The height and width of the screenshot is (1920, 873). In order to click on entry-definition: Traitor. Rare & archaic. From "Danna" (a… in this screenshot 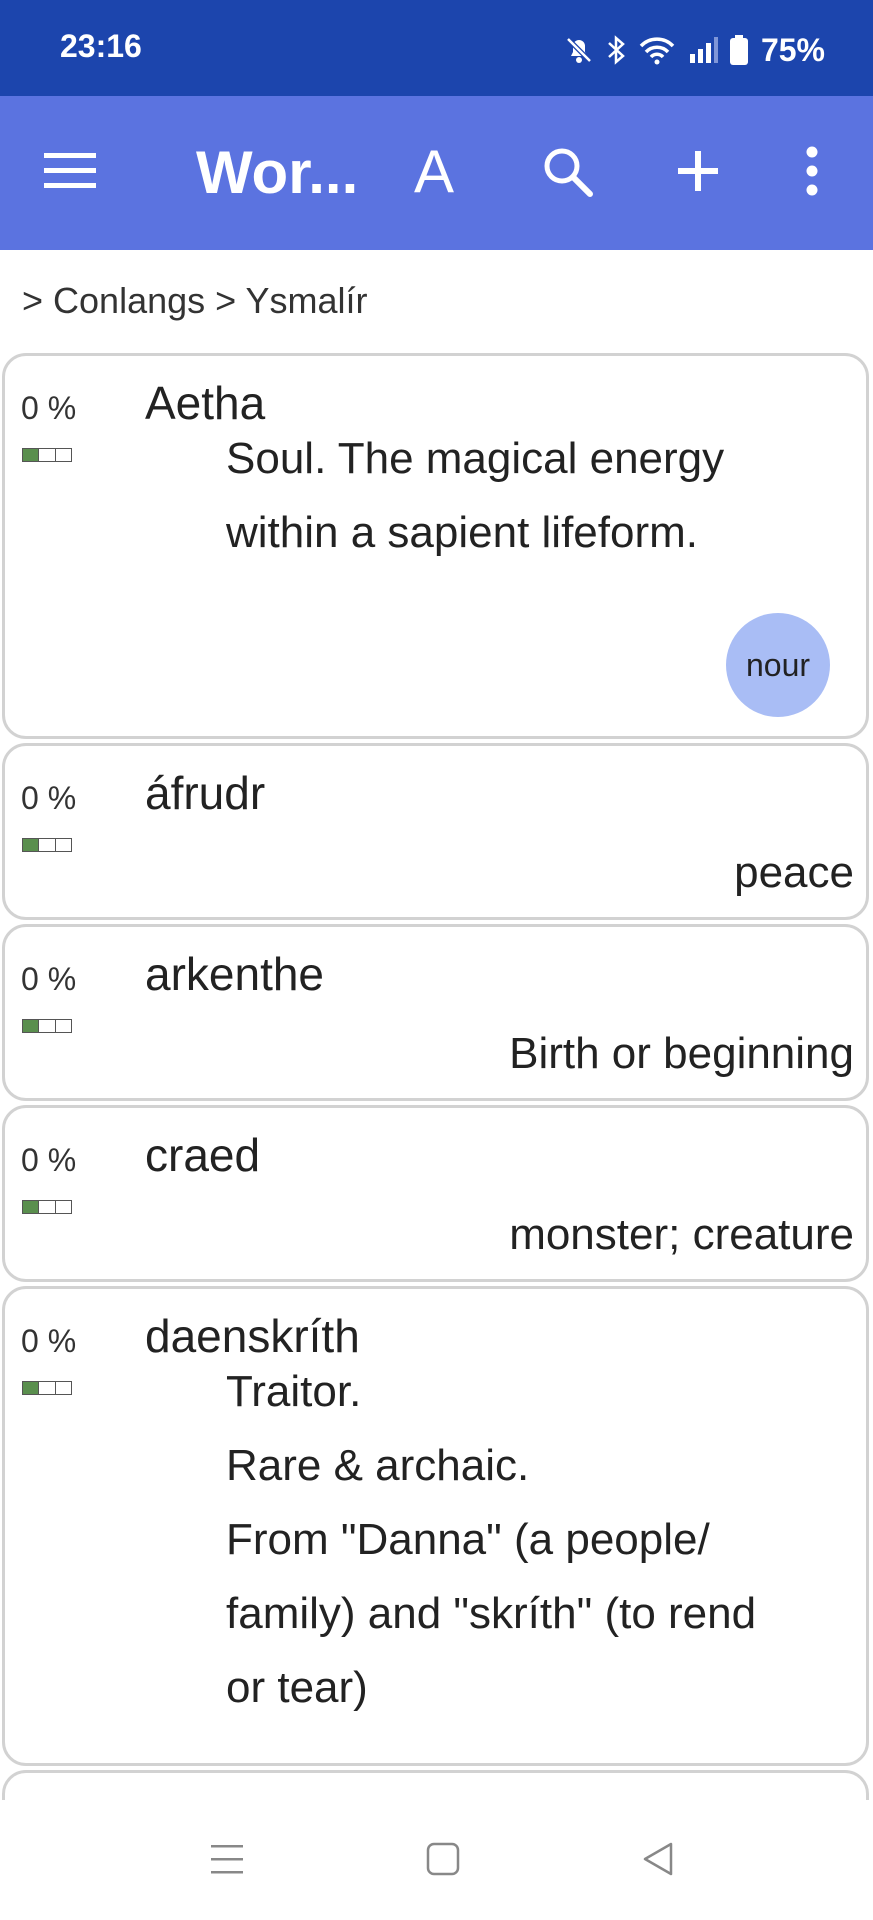, I will do `click(531, 1540)`.